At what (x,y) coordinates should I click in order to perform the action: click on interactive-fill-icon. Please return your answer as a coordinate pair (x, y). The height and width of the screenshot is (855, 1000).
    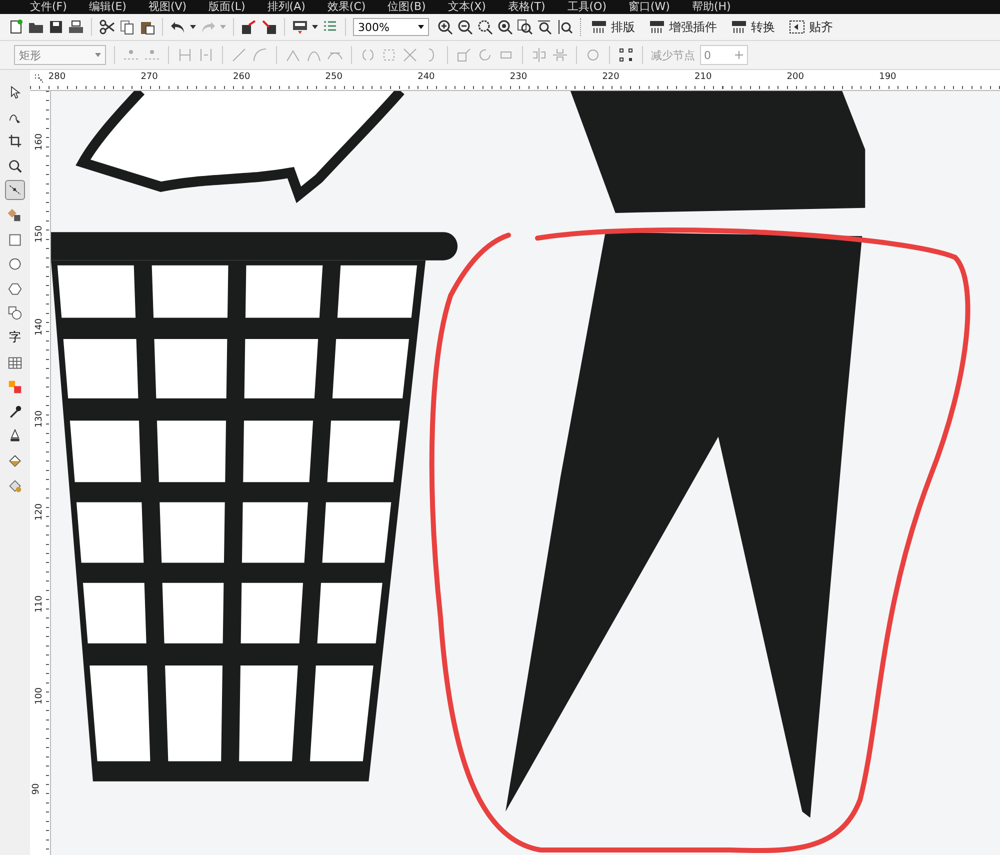
    Looking at the image, I should click on (15, 485).